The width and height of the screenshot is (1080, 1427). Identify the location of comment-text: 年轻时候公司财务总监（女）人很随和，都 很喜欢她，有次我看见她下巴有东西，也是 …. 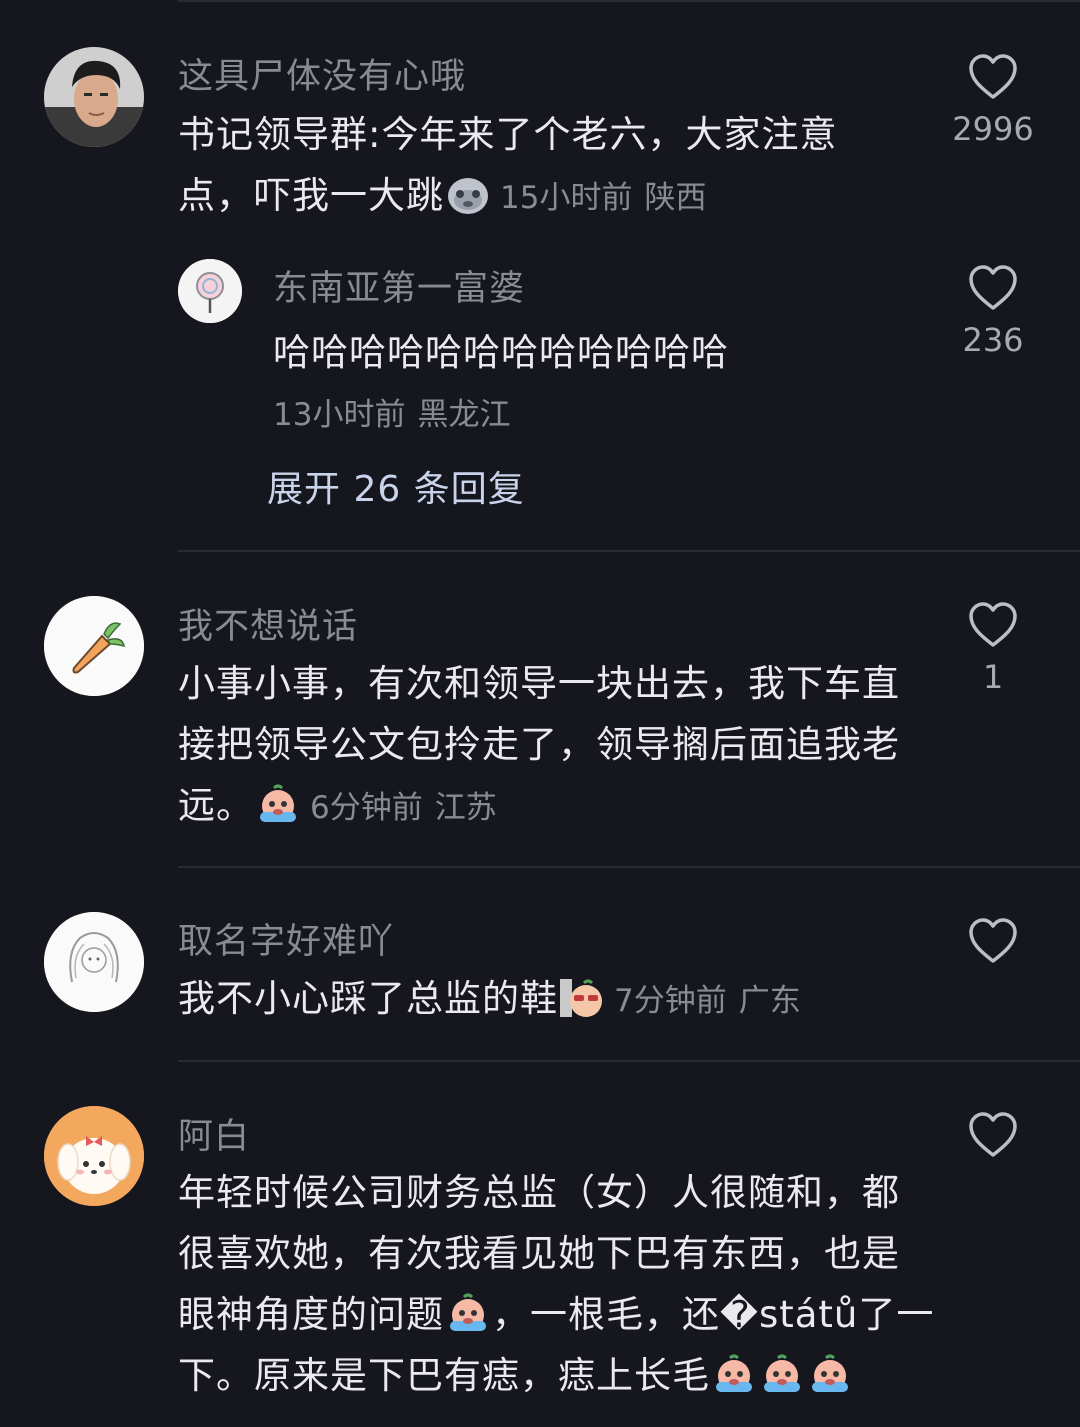
(558, 1284).